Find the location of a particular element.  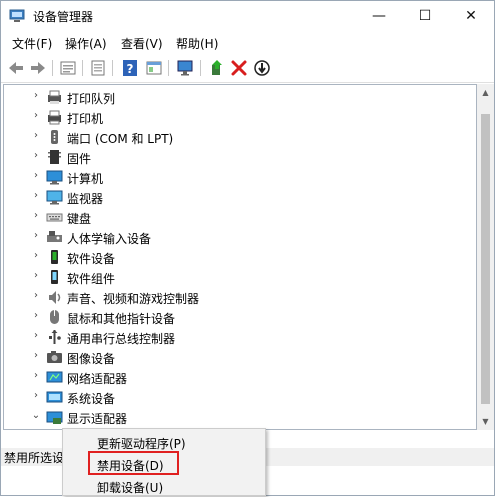

hid-icon is located at coordinates (54, 236).